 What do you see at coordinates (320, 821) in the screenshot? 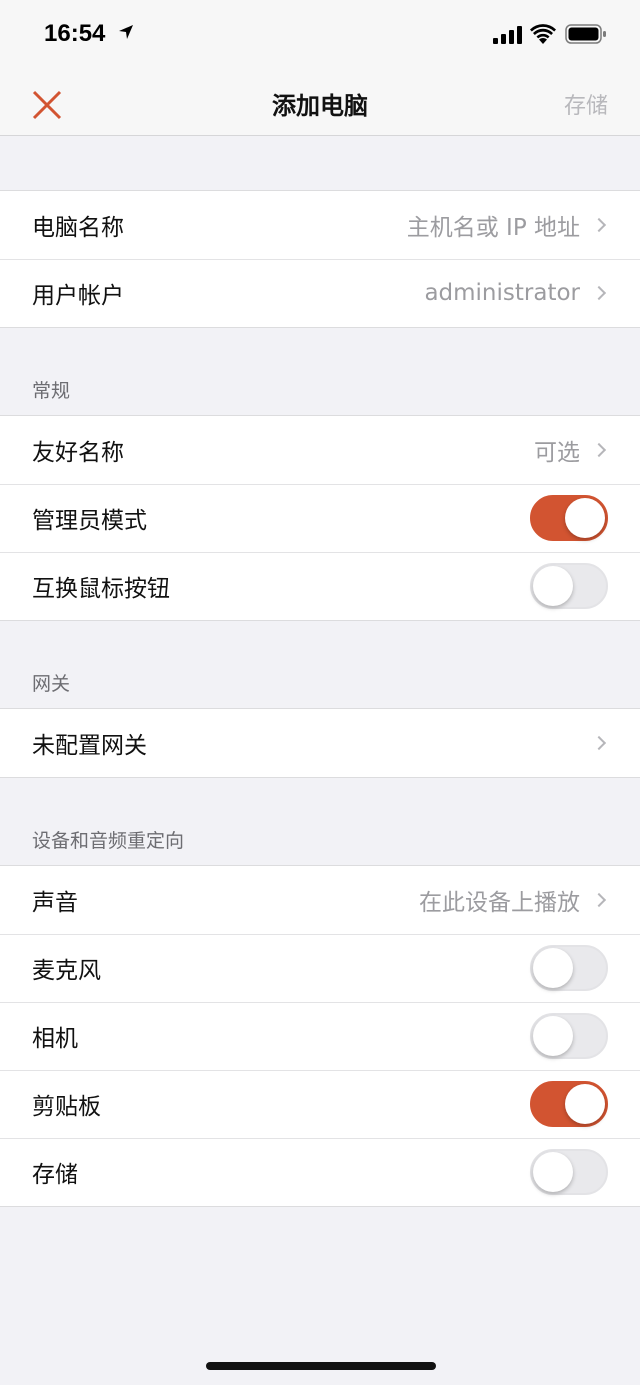
I see `section-header-redirection: 设备和音频重定向` at bounding box center [320, 821].